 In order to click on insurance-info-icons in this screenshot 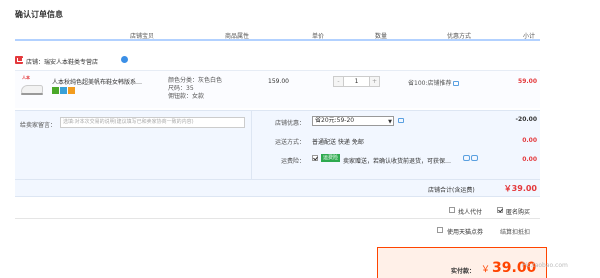, I will do `click(471, 159)`.